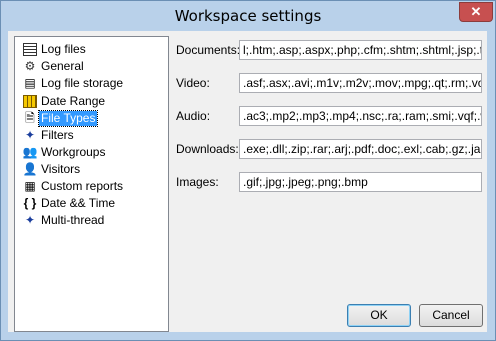 This screenshot has width=496, height=341. Describe the element at coordinates (73, 152) in the screenshot. I see `tree-item-label: Workgroups` at that location.